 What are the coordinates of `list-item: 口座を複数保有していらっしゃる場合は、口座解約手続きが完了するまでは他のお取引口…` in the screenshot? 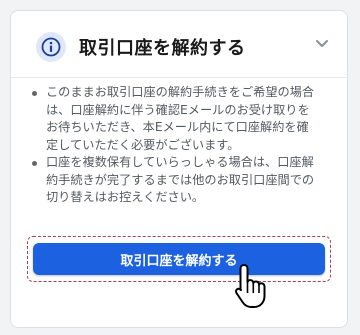 It's located at (175, 180).